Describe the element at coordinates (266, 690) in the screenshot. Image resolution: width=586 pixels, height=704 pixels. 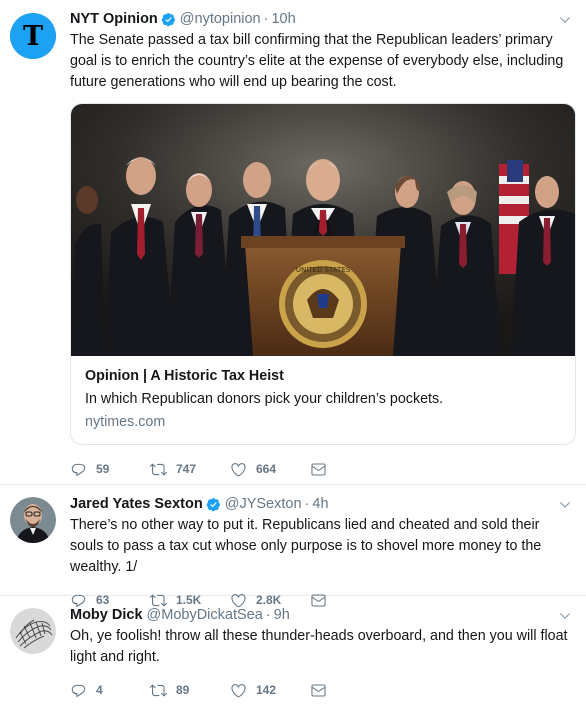
I see `like-count: 142` at that location.